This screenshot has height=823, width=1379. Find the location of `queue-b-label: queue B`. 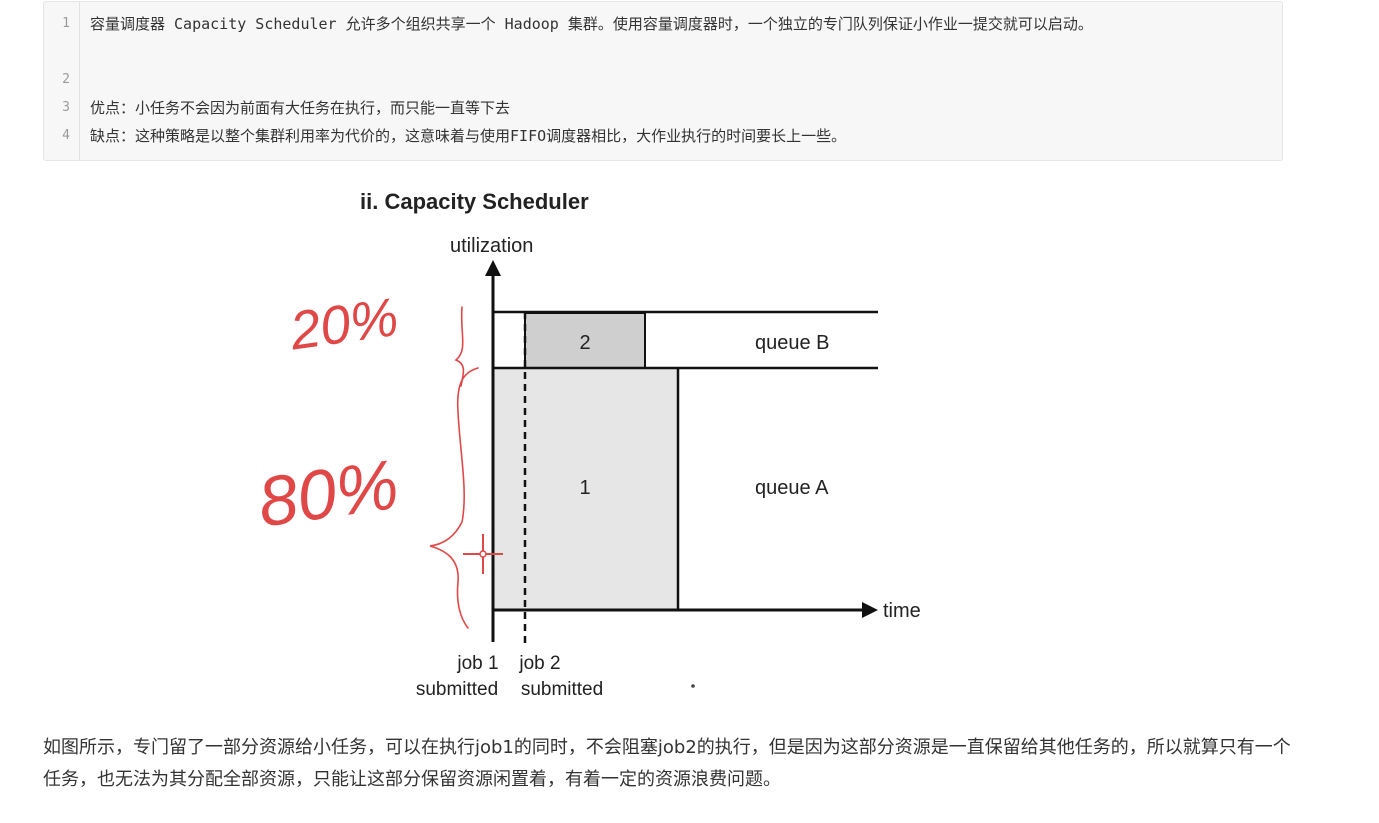

queue-b-label: queue B is located at coordinates (792, 343).